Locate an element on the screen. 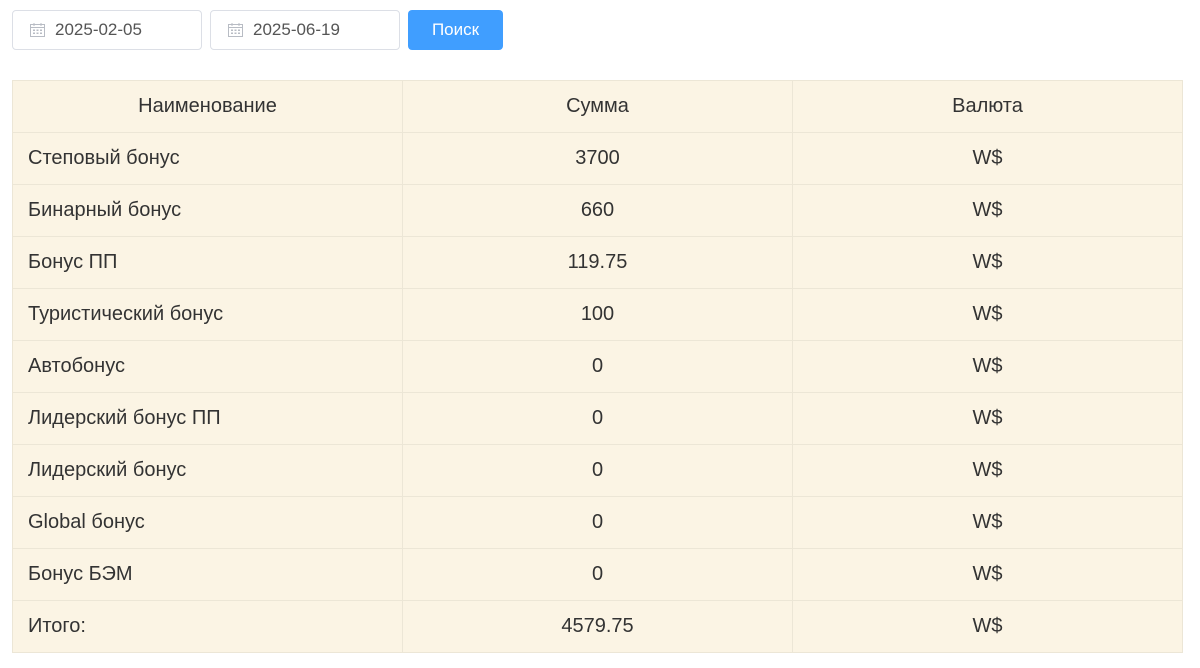 The image size is (1200, 668). row-name: Лидерский бонус ПП is located at coordinates (207, 418).